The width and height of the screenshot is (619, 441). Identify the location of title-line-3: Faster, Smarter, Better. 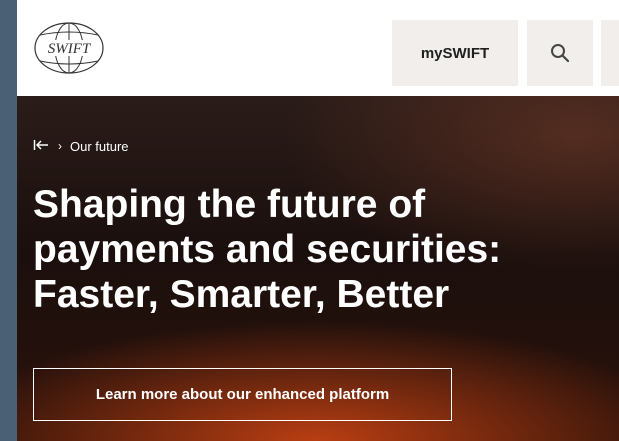
(241, 294).